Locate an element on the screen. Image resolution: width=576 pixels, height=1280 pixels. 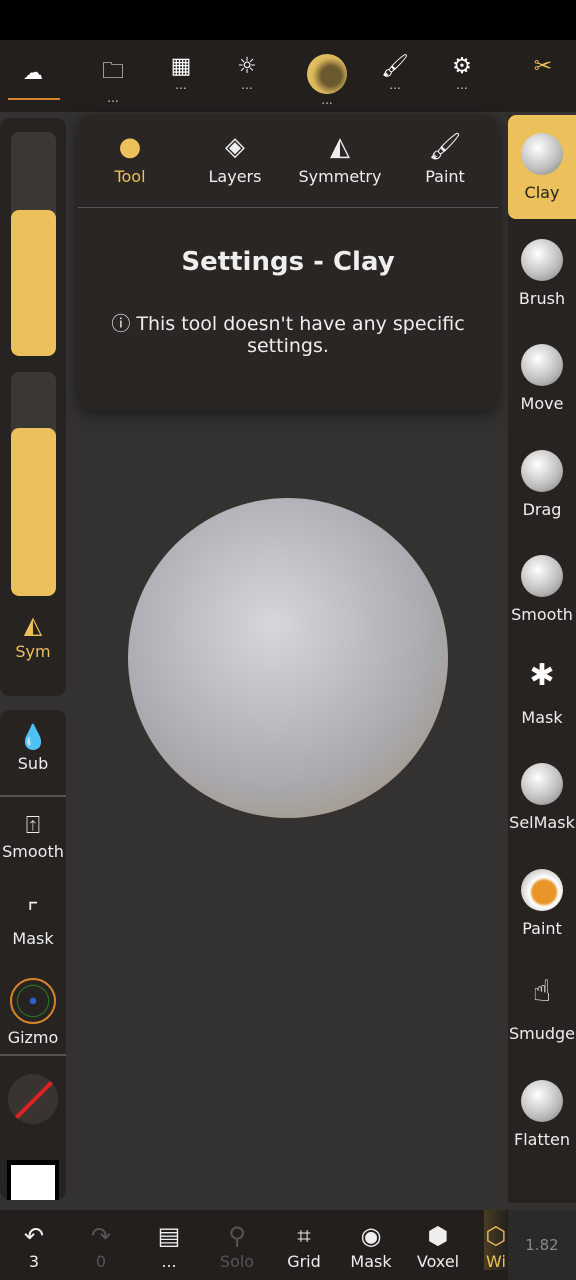
smooth-shortcut: ⍐ Smooth is located at coordinates (33, 834).